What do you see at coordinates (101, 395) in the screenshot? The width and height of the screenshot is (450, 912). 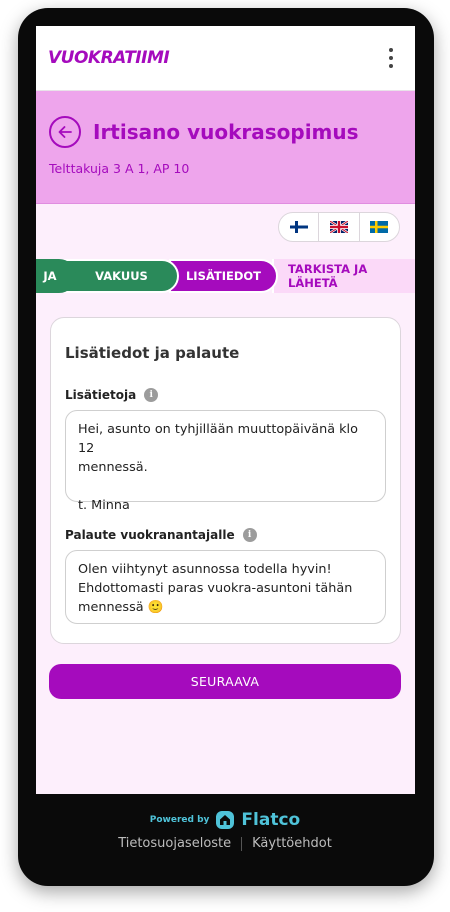 I see `info-label-text: Lisätietoja` at bounding box center [101, 395].